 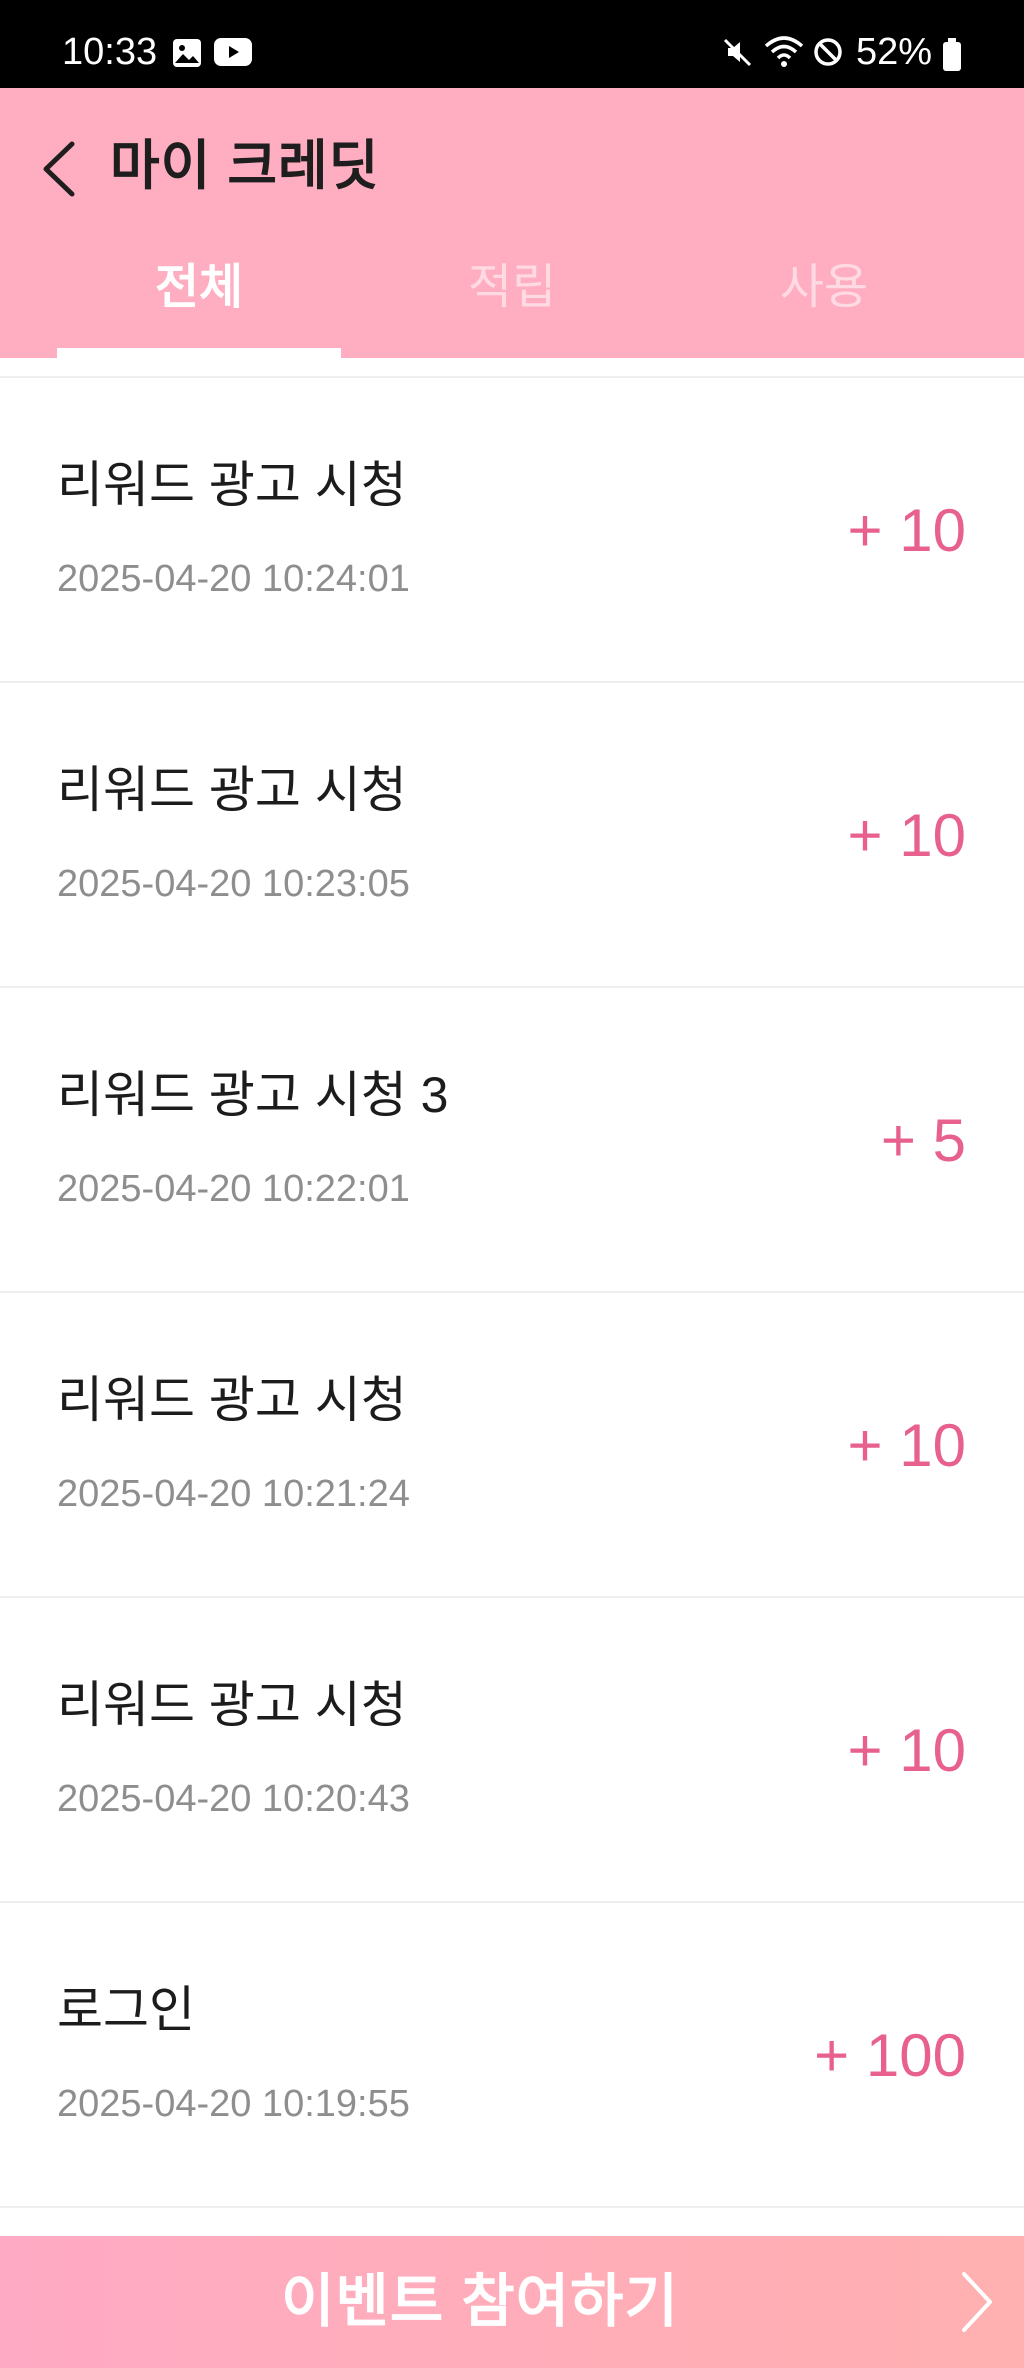 I want to click on item-date: 2025-04-20 10:20:43, so click(x=233, y=1799).